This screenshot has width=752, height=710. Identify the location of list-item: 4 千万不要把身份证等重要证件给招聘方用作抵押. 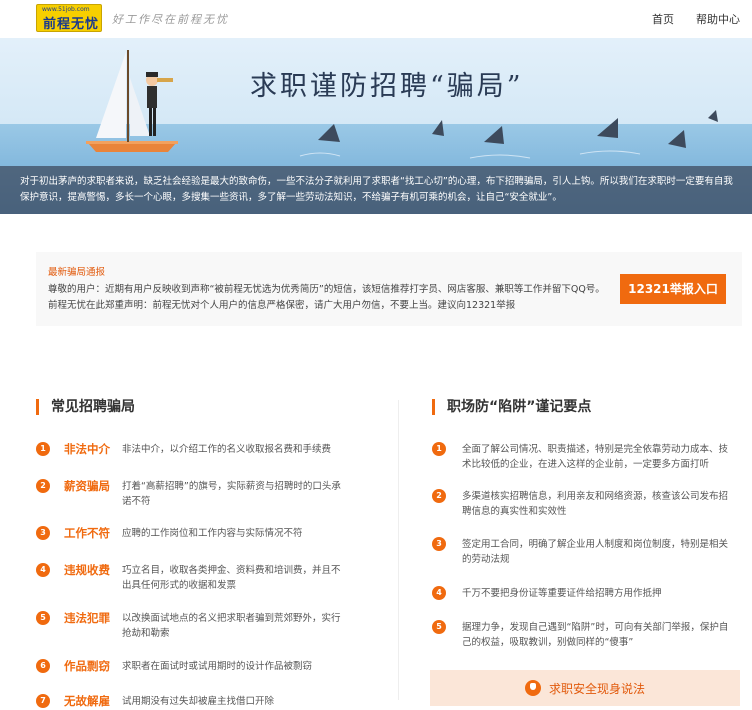
(584, 593).